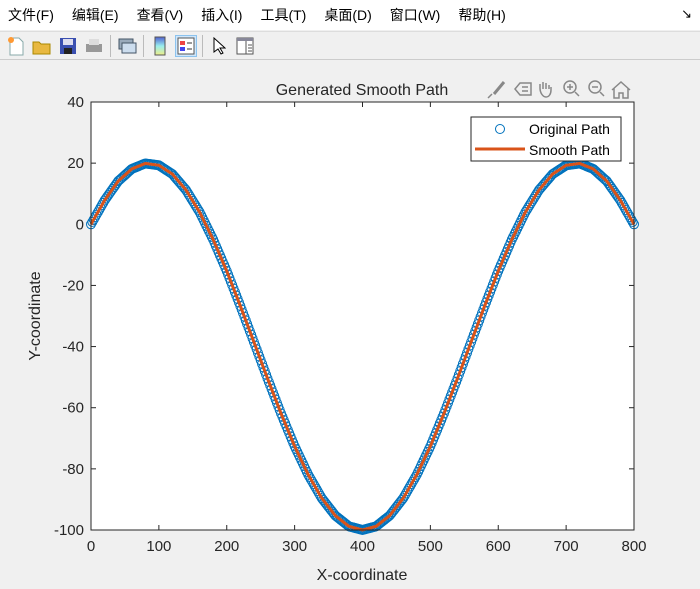  What do you see at coordinates (73, 469) in the screenshot?
I see `y-tick-label: -80` at bounding box center [73, 469].